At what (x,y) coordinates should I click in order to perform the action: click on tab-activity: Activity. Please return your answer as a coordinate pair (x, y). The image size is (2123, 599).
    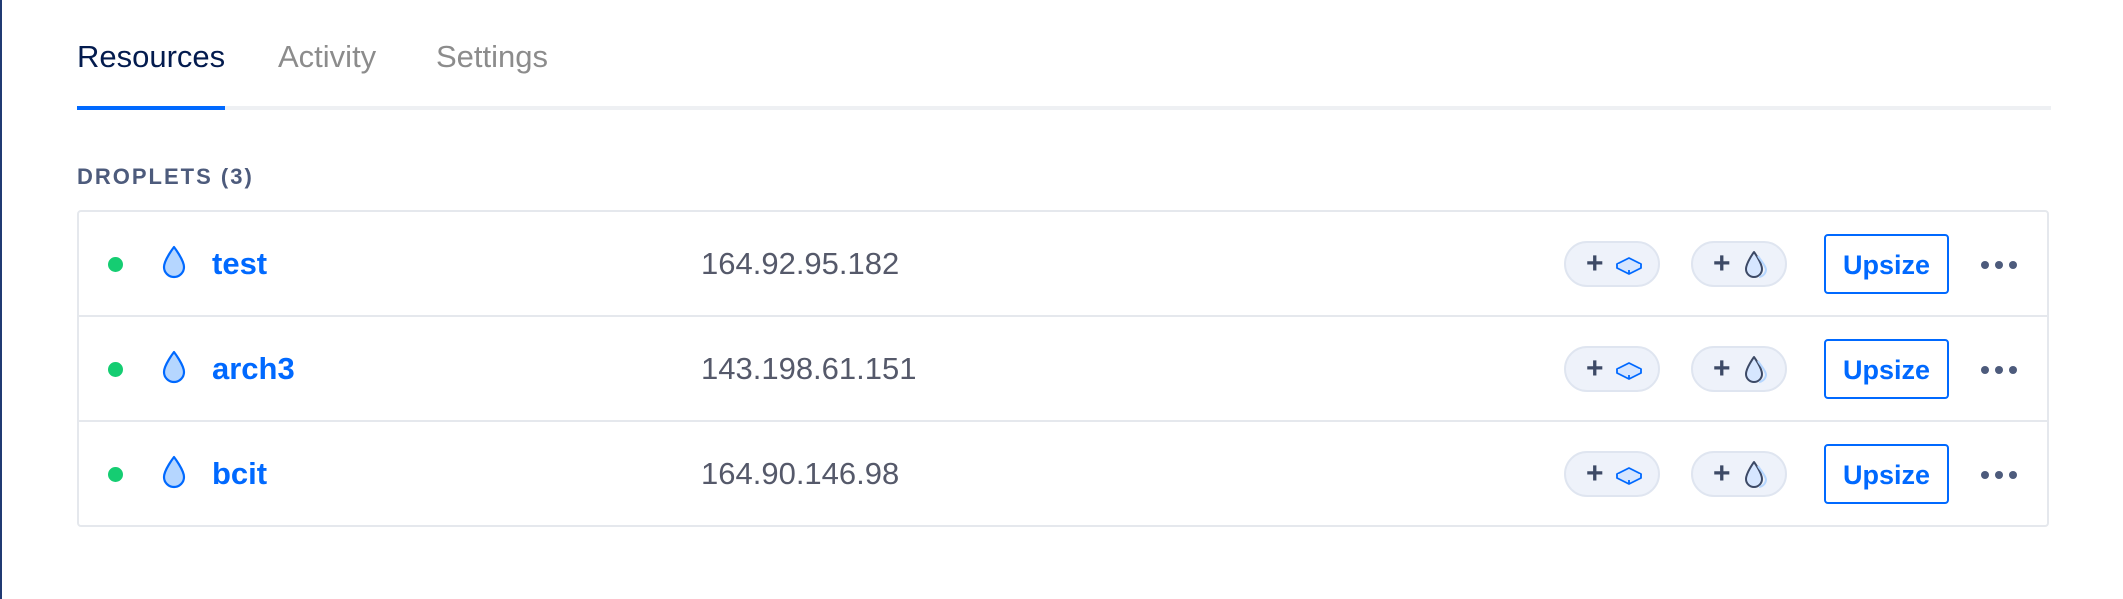
    Looking at the image, I should click on (327, 57).